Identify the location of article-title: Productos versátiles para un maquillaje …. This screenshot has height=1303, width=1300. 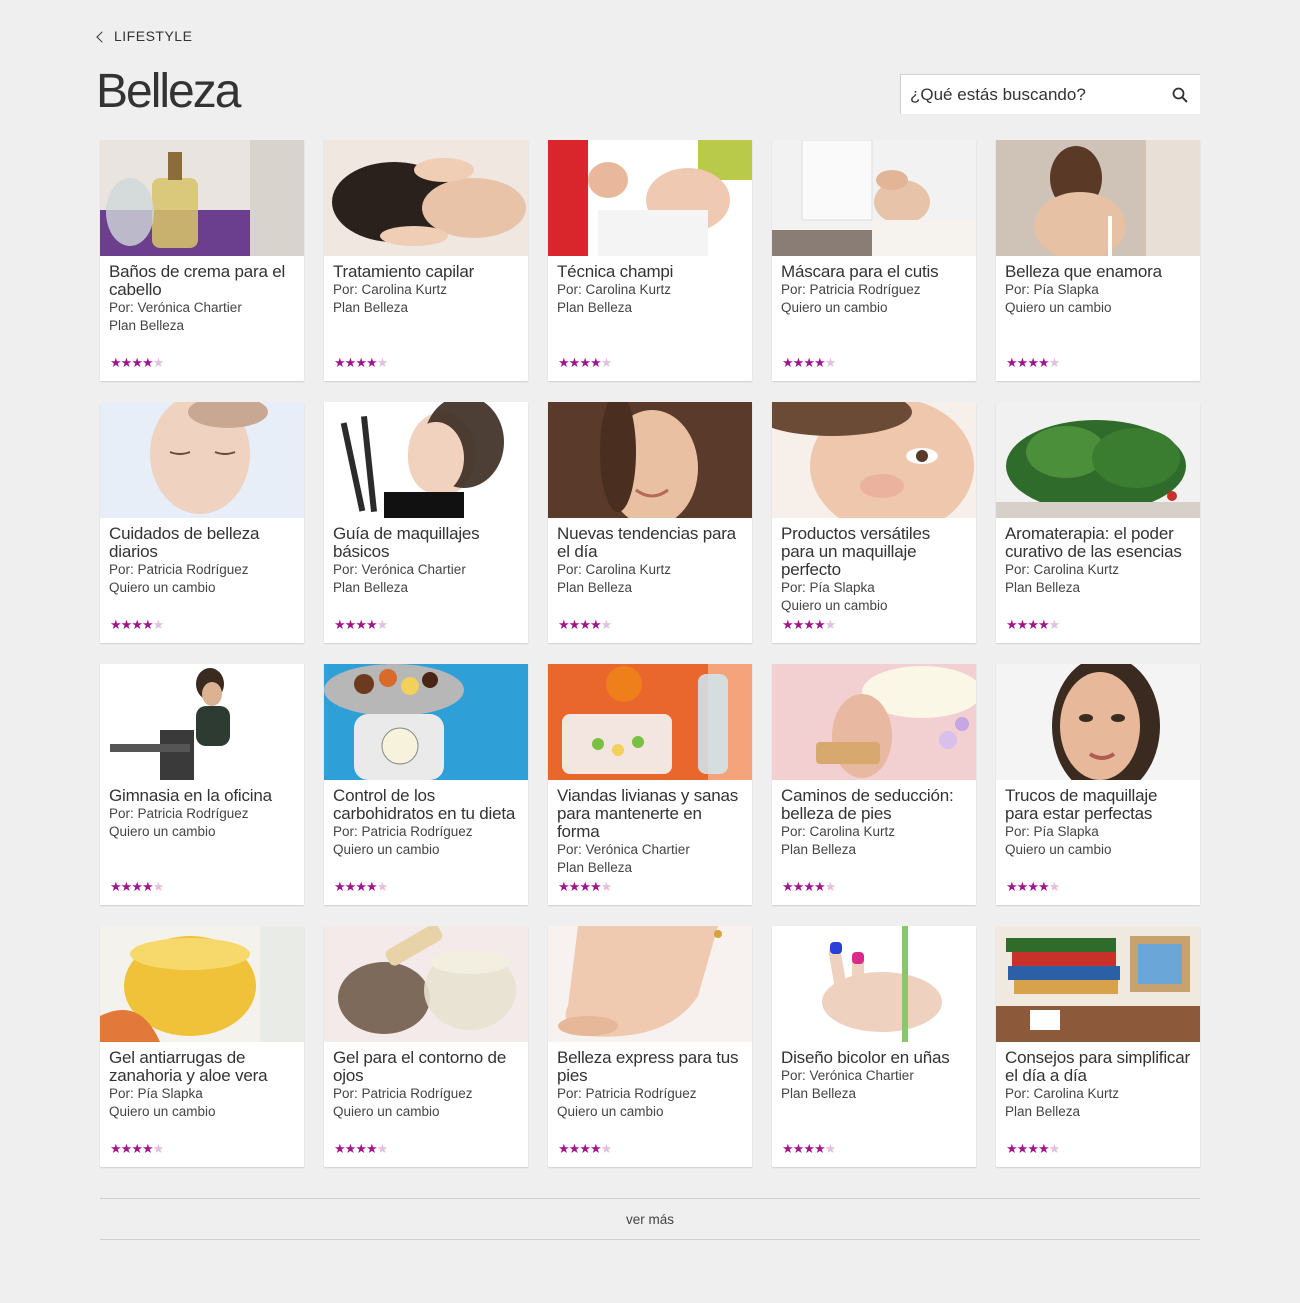
(874, 552).